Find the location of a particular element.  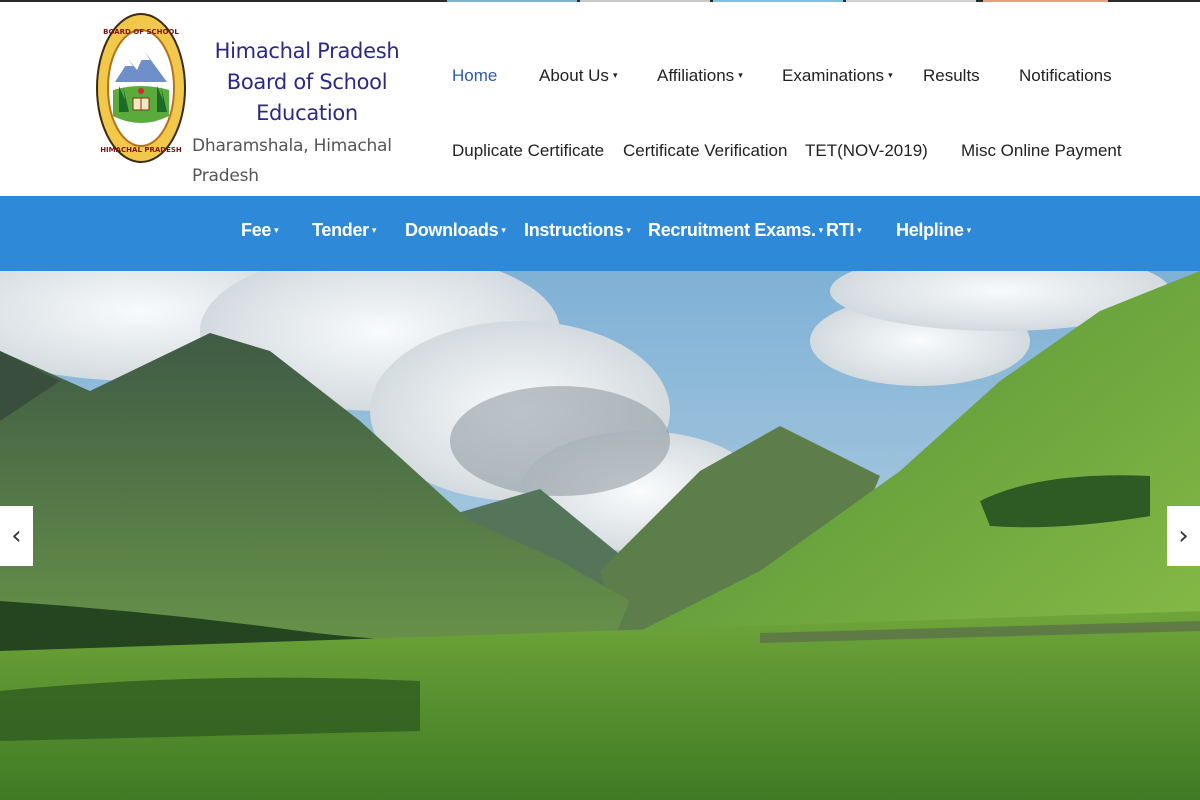

menu-rti: RTI ▾ is located at coordinates (844, 230).